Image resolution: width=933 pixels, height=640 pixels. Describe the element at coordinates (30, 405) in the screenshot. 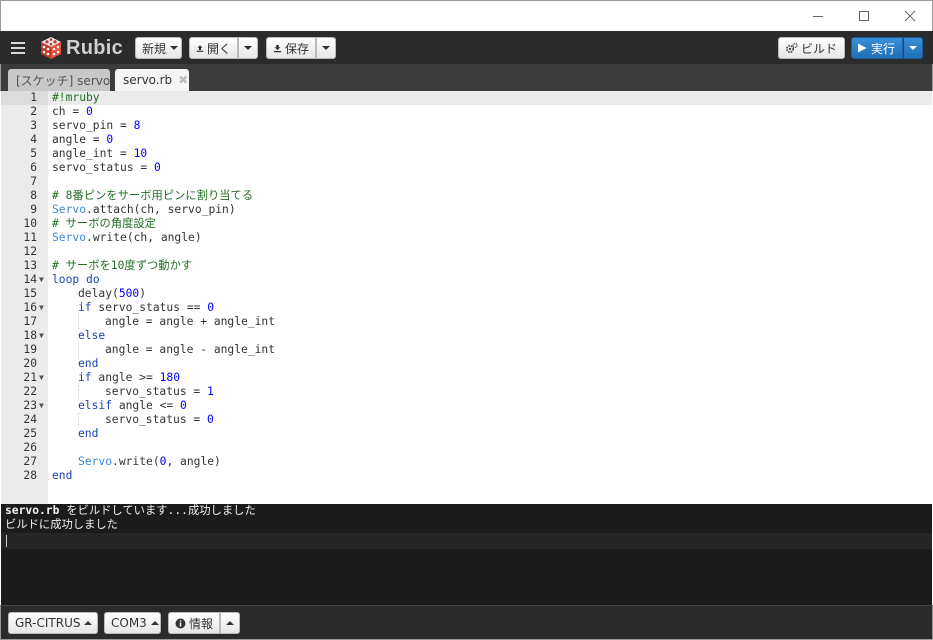

I see `line-number: 23` at that location.